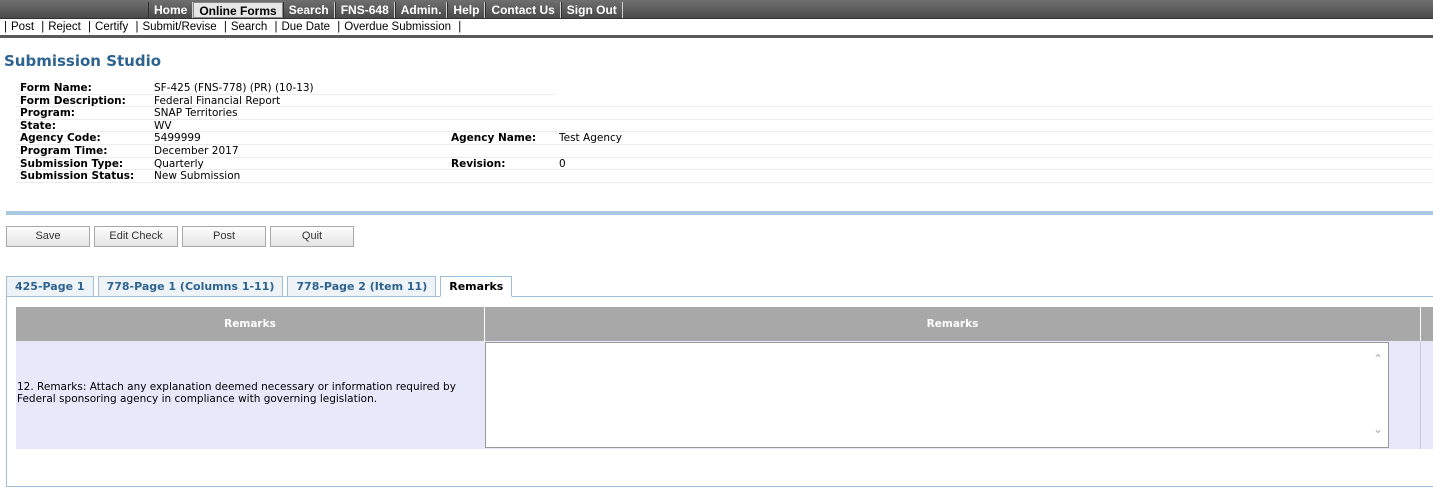  I want to click on agency-code-value: 5499999, so click(177, 138).